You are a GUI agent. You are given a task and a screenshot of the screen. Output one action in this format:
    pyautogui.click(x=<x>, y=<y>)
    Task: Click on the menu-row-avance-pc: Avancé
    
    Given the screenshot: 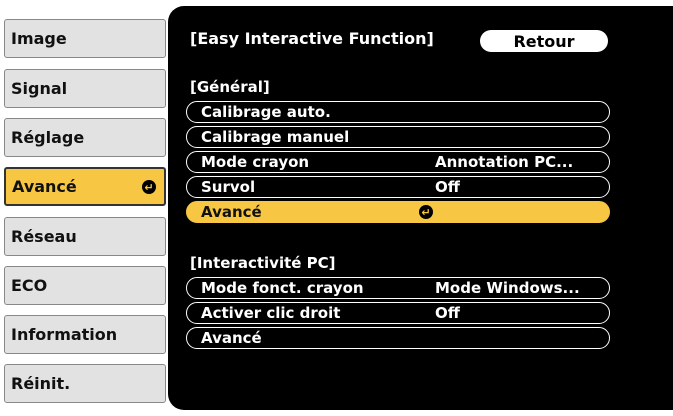 What is the action you would take?
    pyautogui.click(x=398, y=338)
    